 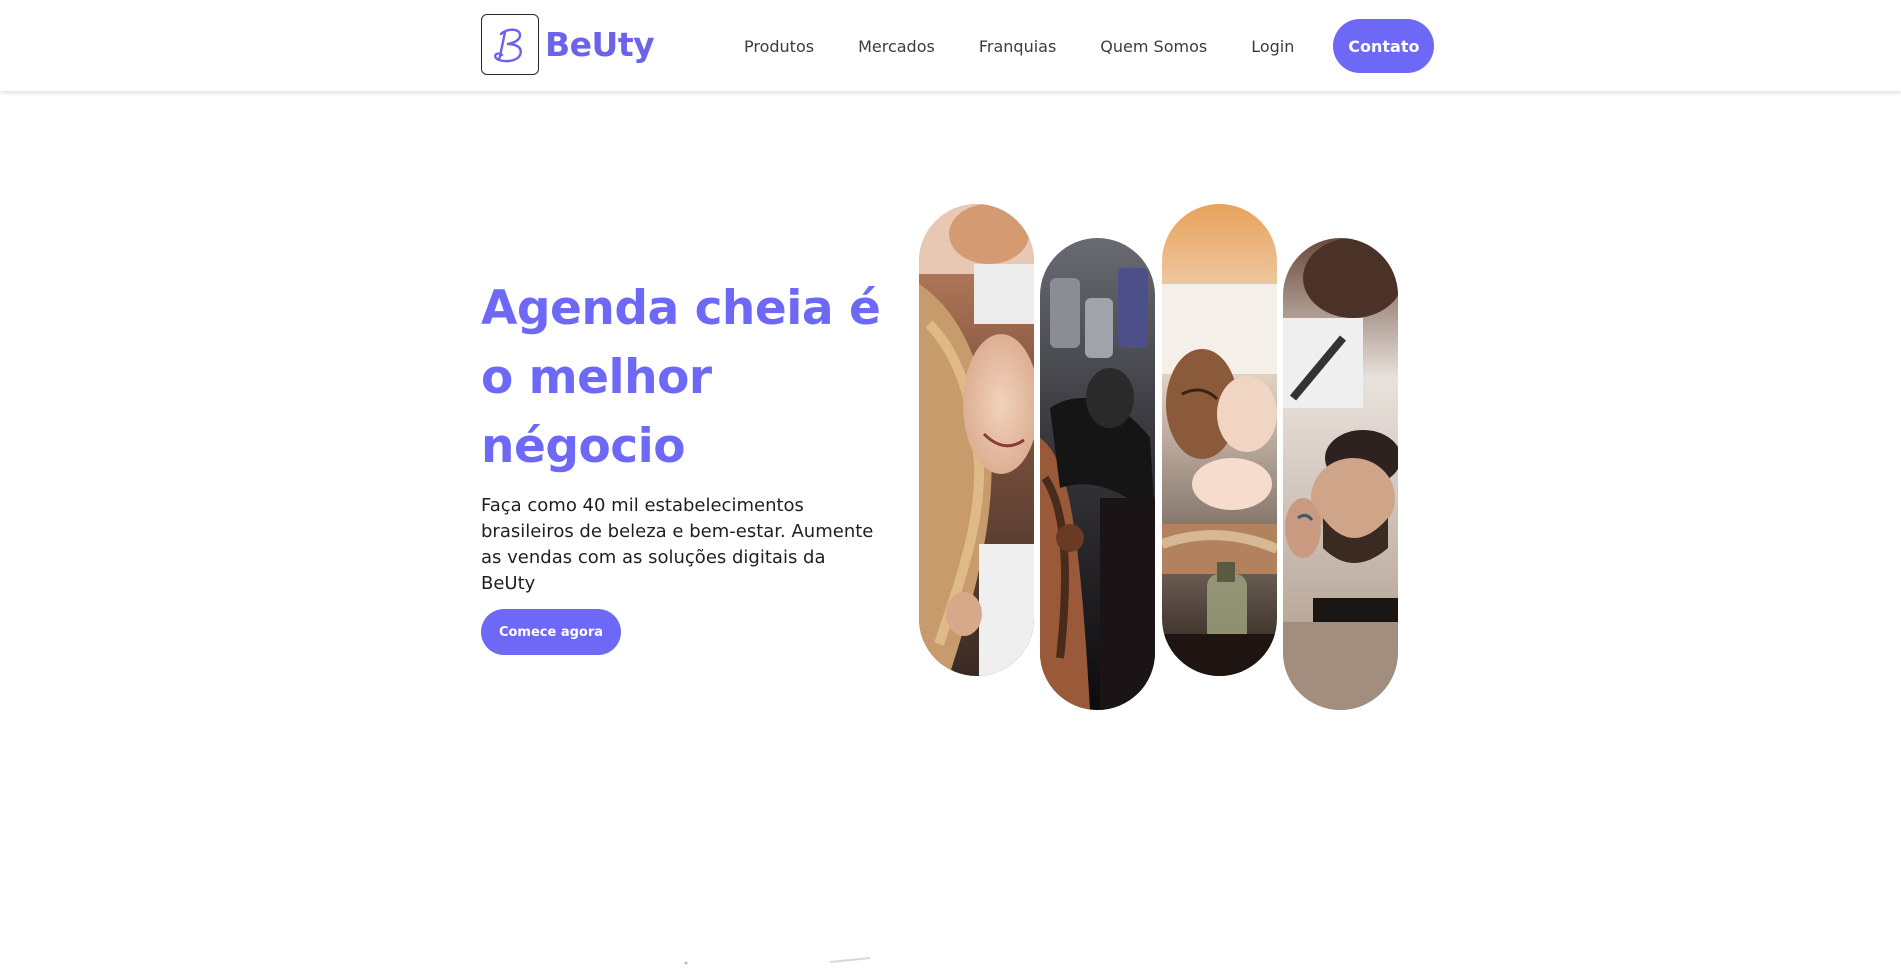 What do you see at coordinates (1017, 46) in the screenshot?
I see `nav-item-franquias: Franquias` at bounding box center [1017, 46].